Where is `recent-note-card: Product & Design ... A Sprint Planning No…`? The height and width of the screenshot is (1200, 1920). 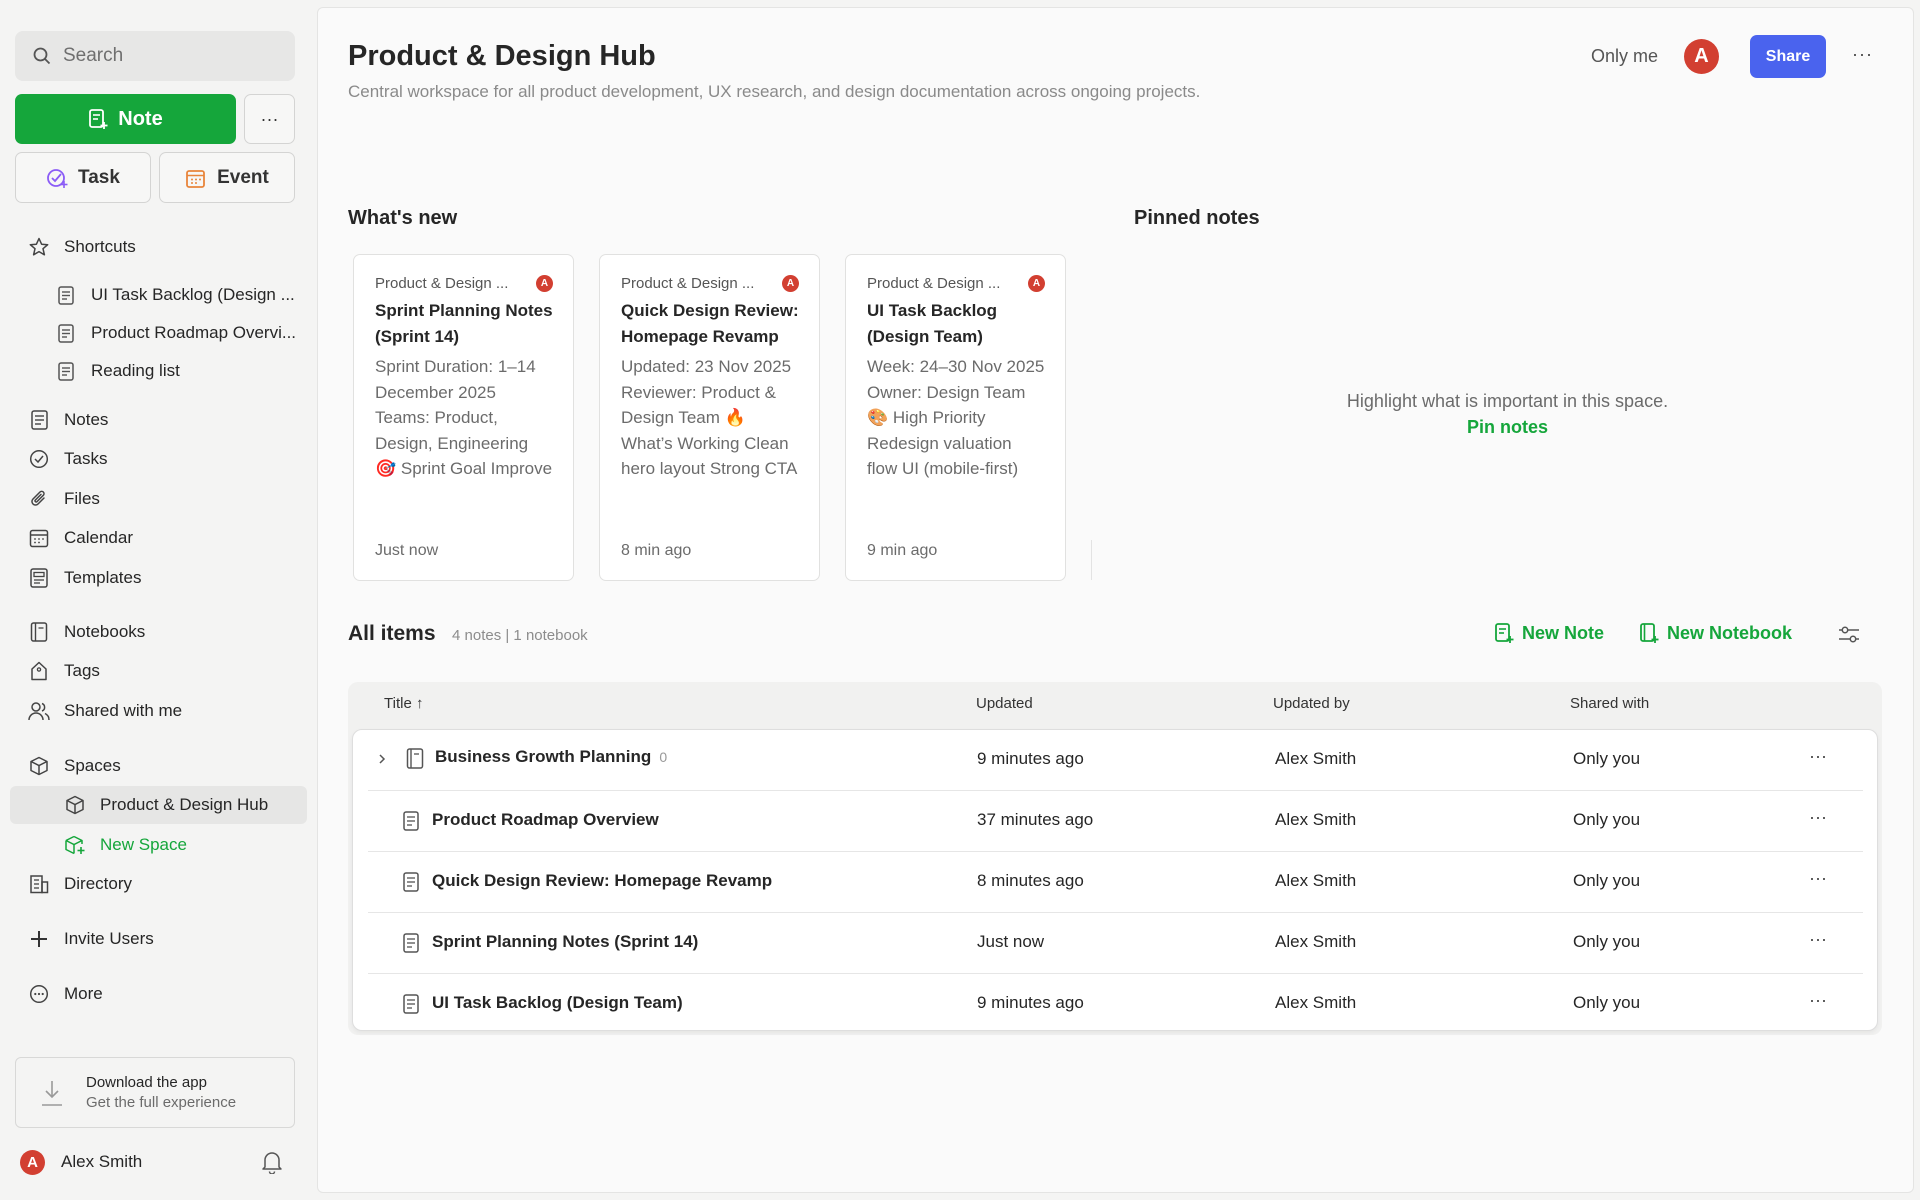
recent-note-card: Product & Design ... A Sprint Planning No… is located at coordinates (463, 417).